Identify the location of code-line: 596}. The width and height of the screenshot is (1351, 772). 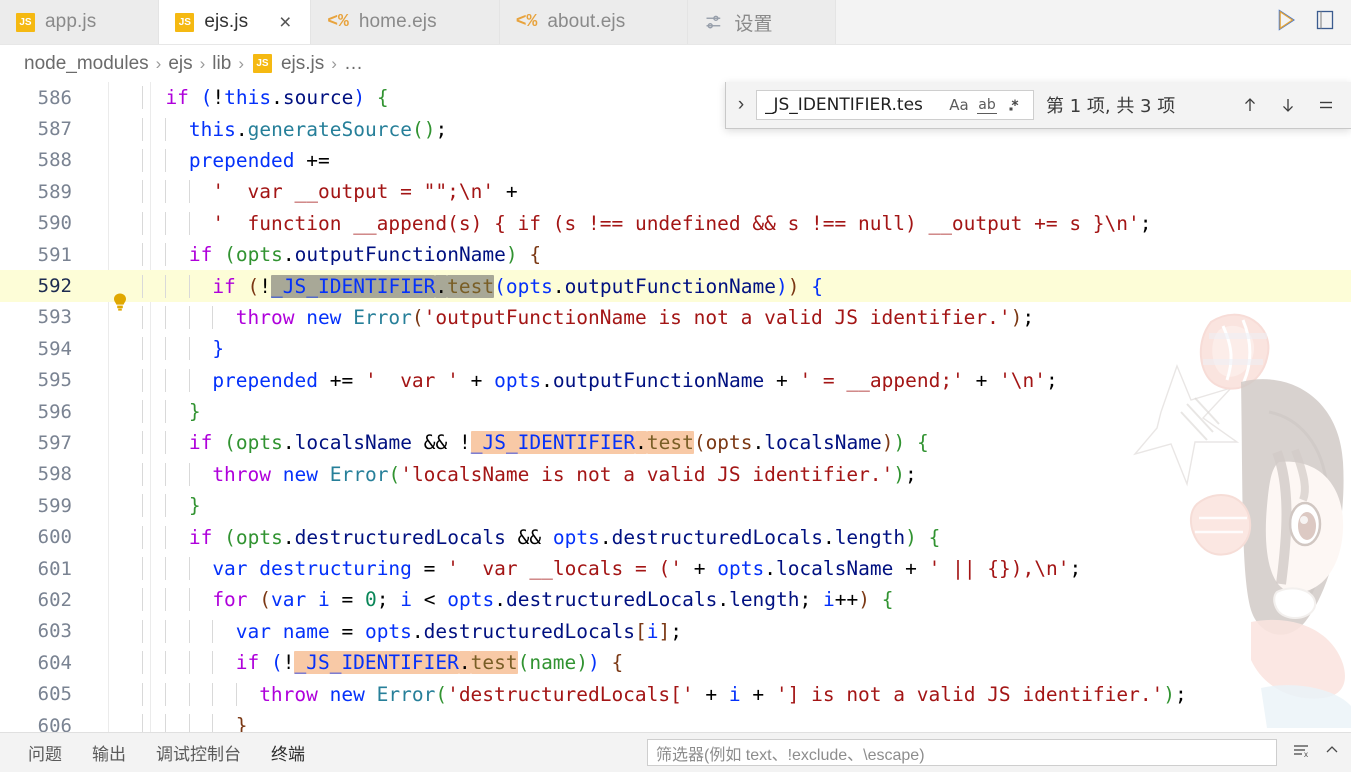
(675, 411).